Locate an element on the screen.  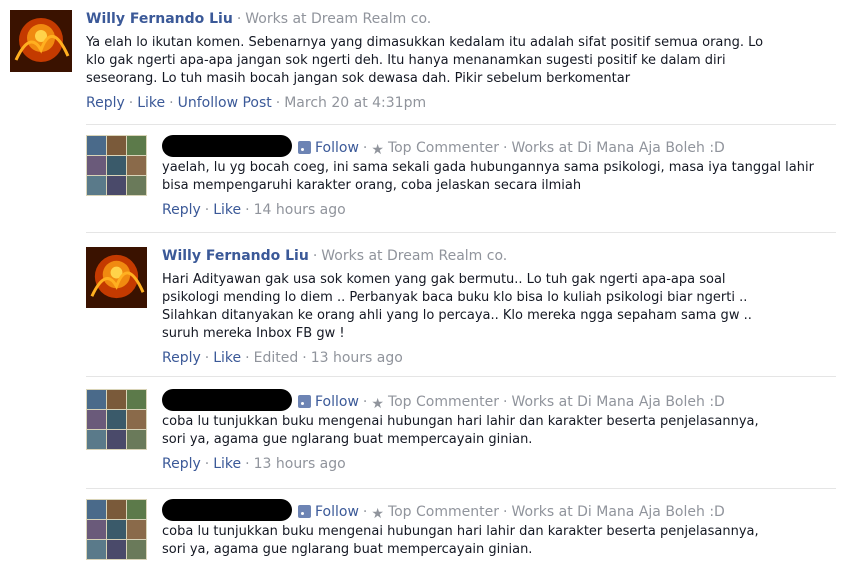
edited-label: Edited is located at coordinates (276, 358).